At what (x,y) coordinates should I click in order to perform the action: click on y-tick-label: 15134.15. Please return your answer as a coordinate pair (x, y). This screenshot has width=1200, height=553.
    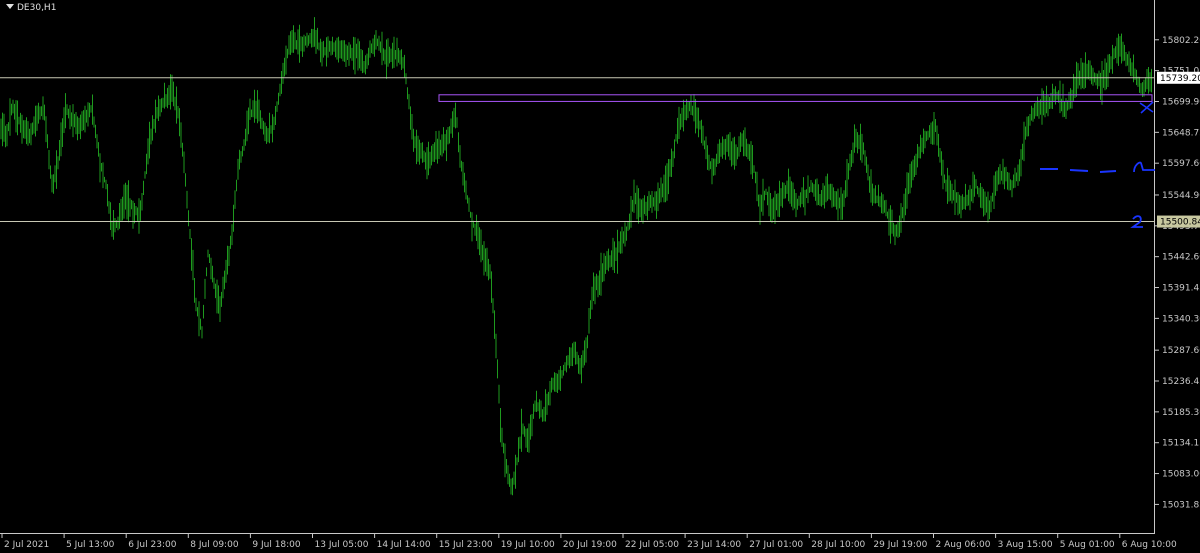
    Looking at the image, I should click on (1181, 444).